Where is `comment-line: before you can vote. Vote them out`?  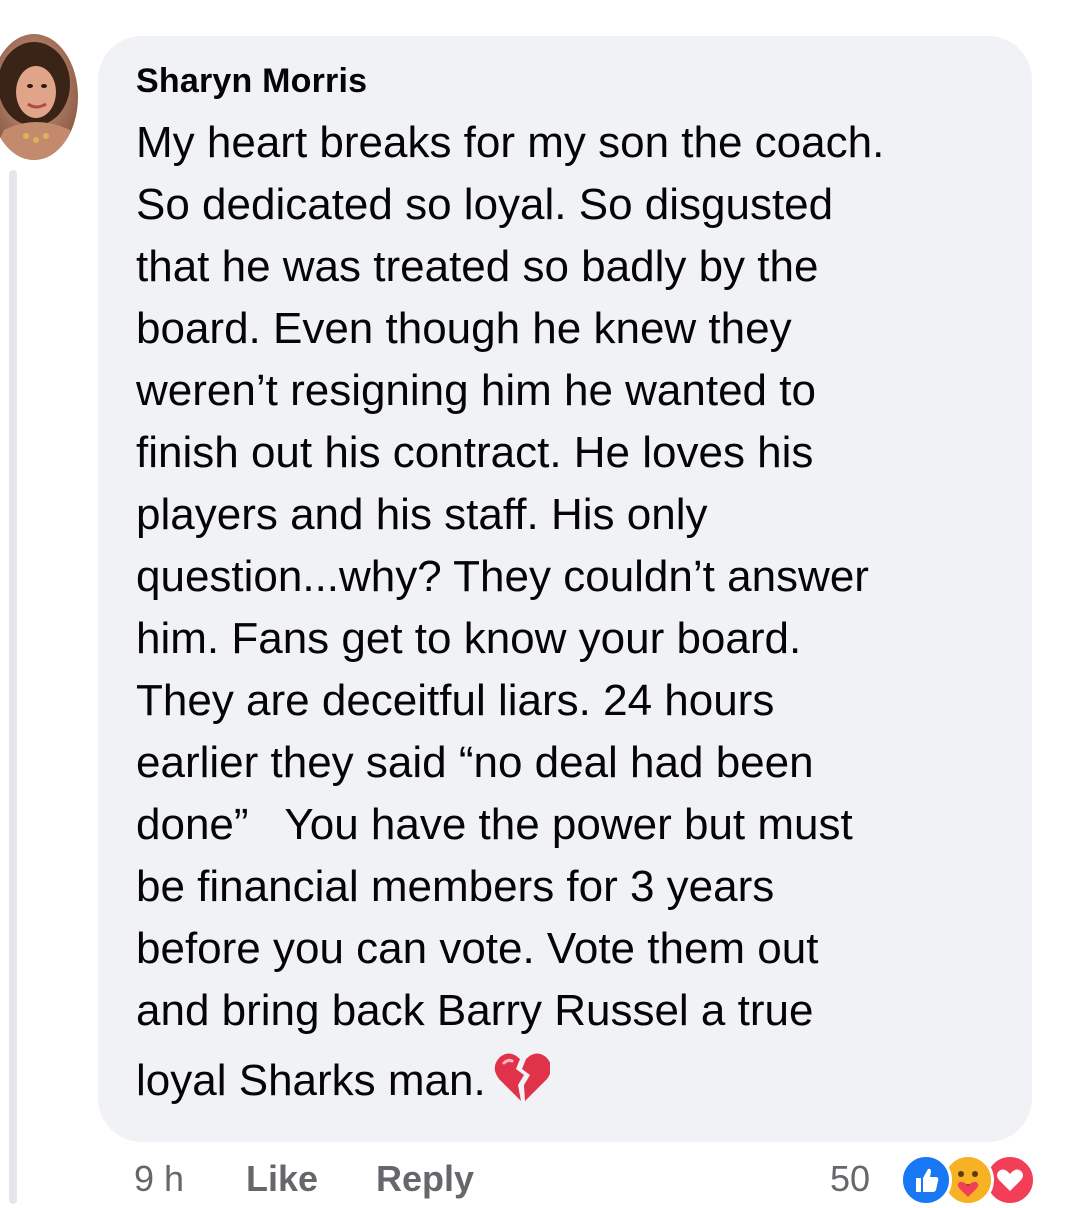 comment-line: before you can vote. Vote them out is located at coordinates (477, 948).